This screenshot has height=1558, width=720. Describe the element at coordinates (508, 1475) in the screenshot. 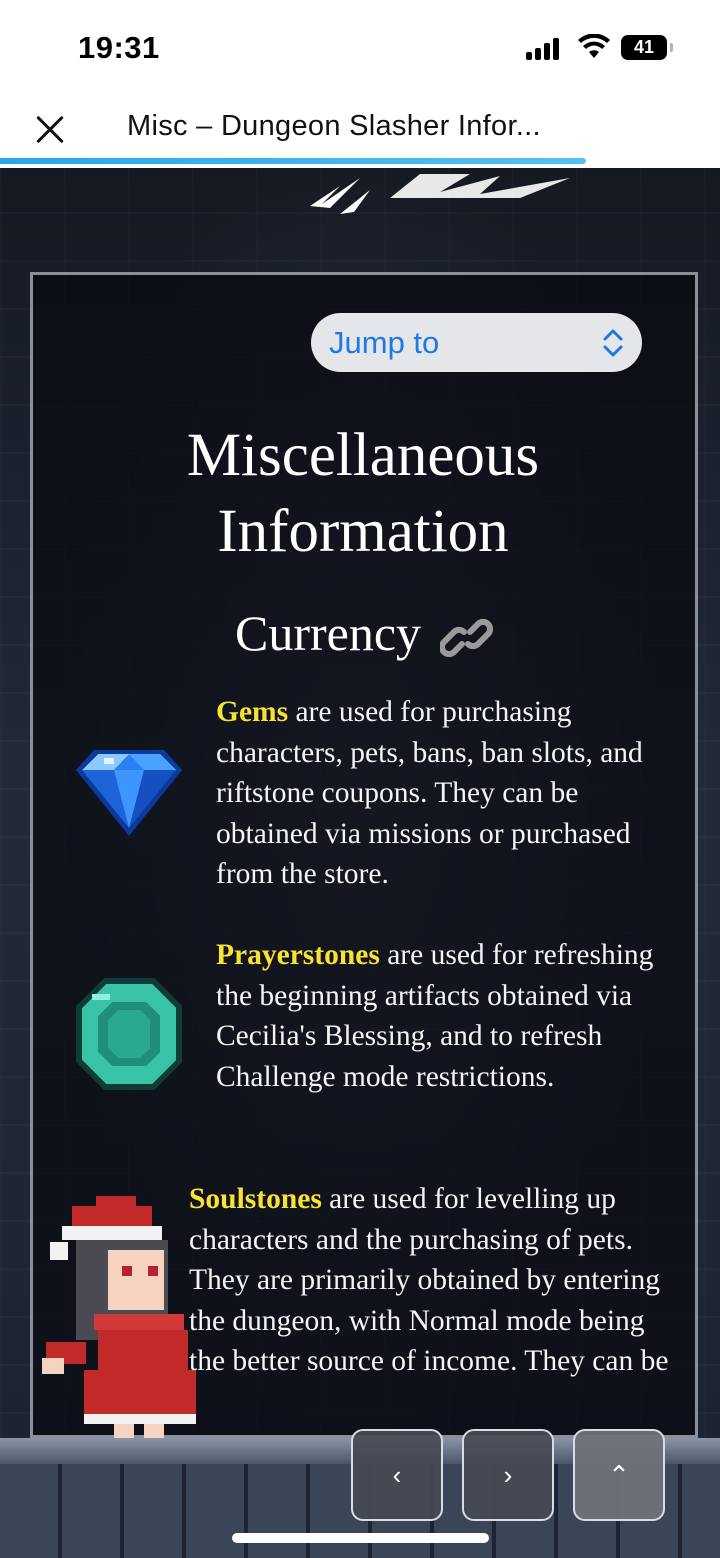

I see `next-page-button: ›` at that location.